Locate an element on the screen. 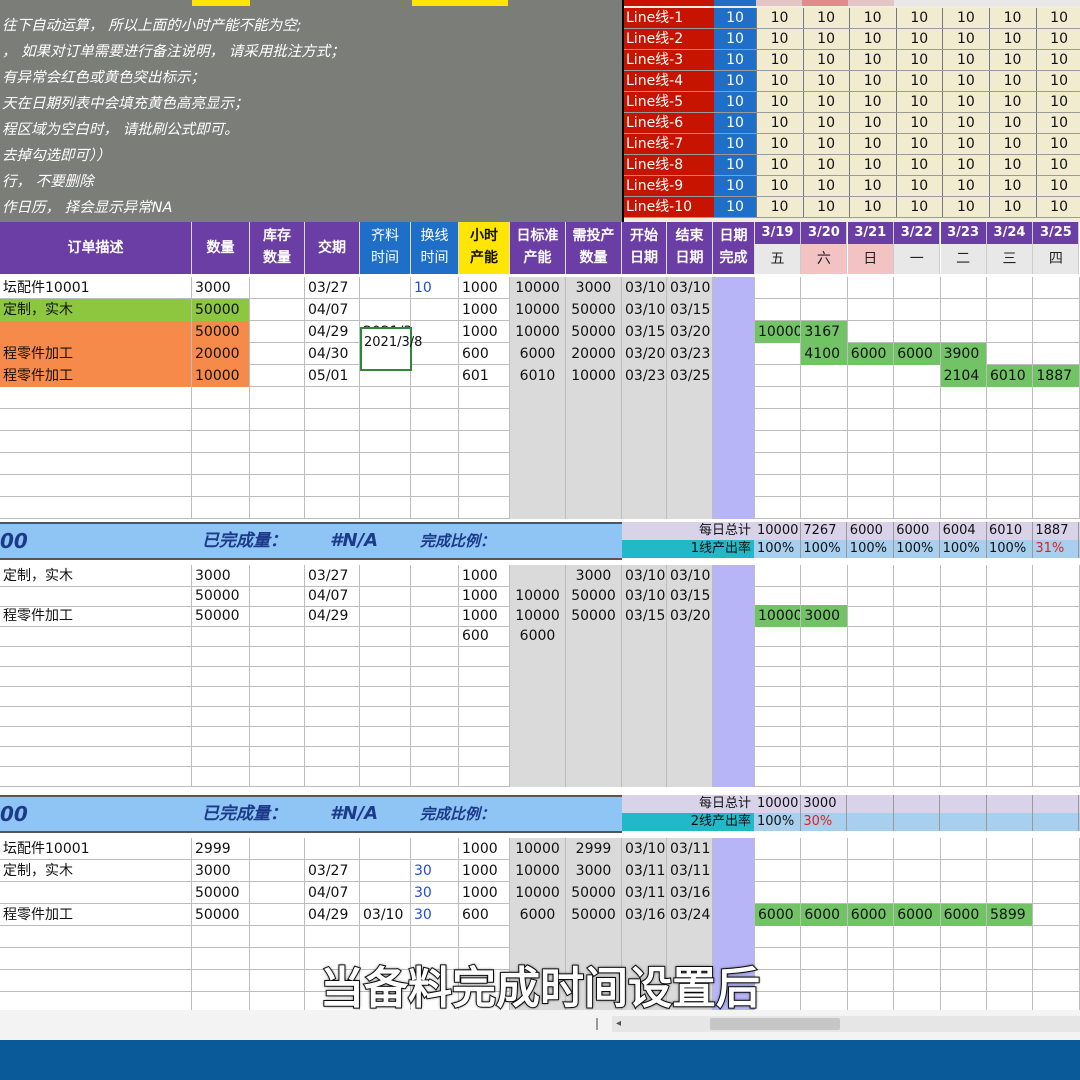 Image resolution: width=1080 pixels, height=1080 pixels. header-day-standard: 日标准 产能 is located at coordinates (538, 248).